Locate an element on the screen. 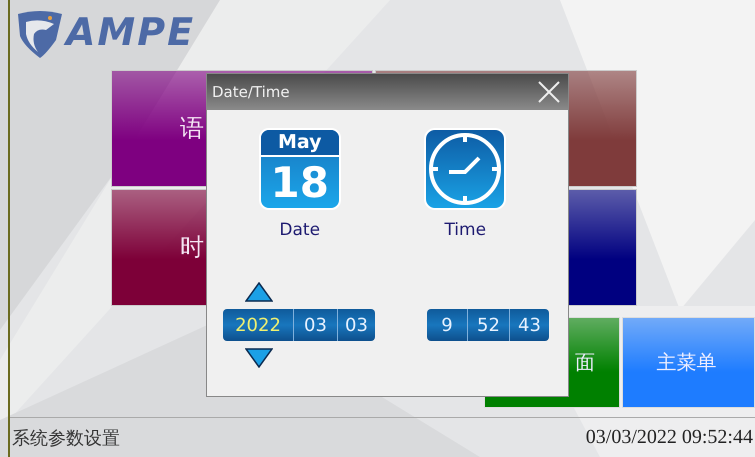  dialog-title: Date/Time is located at coordinates (251, 92).